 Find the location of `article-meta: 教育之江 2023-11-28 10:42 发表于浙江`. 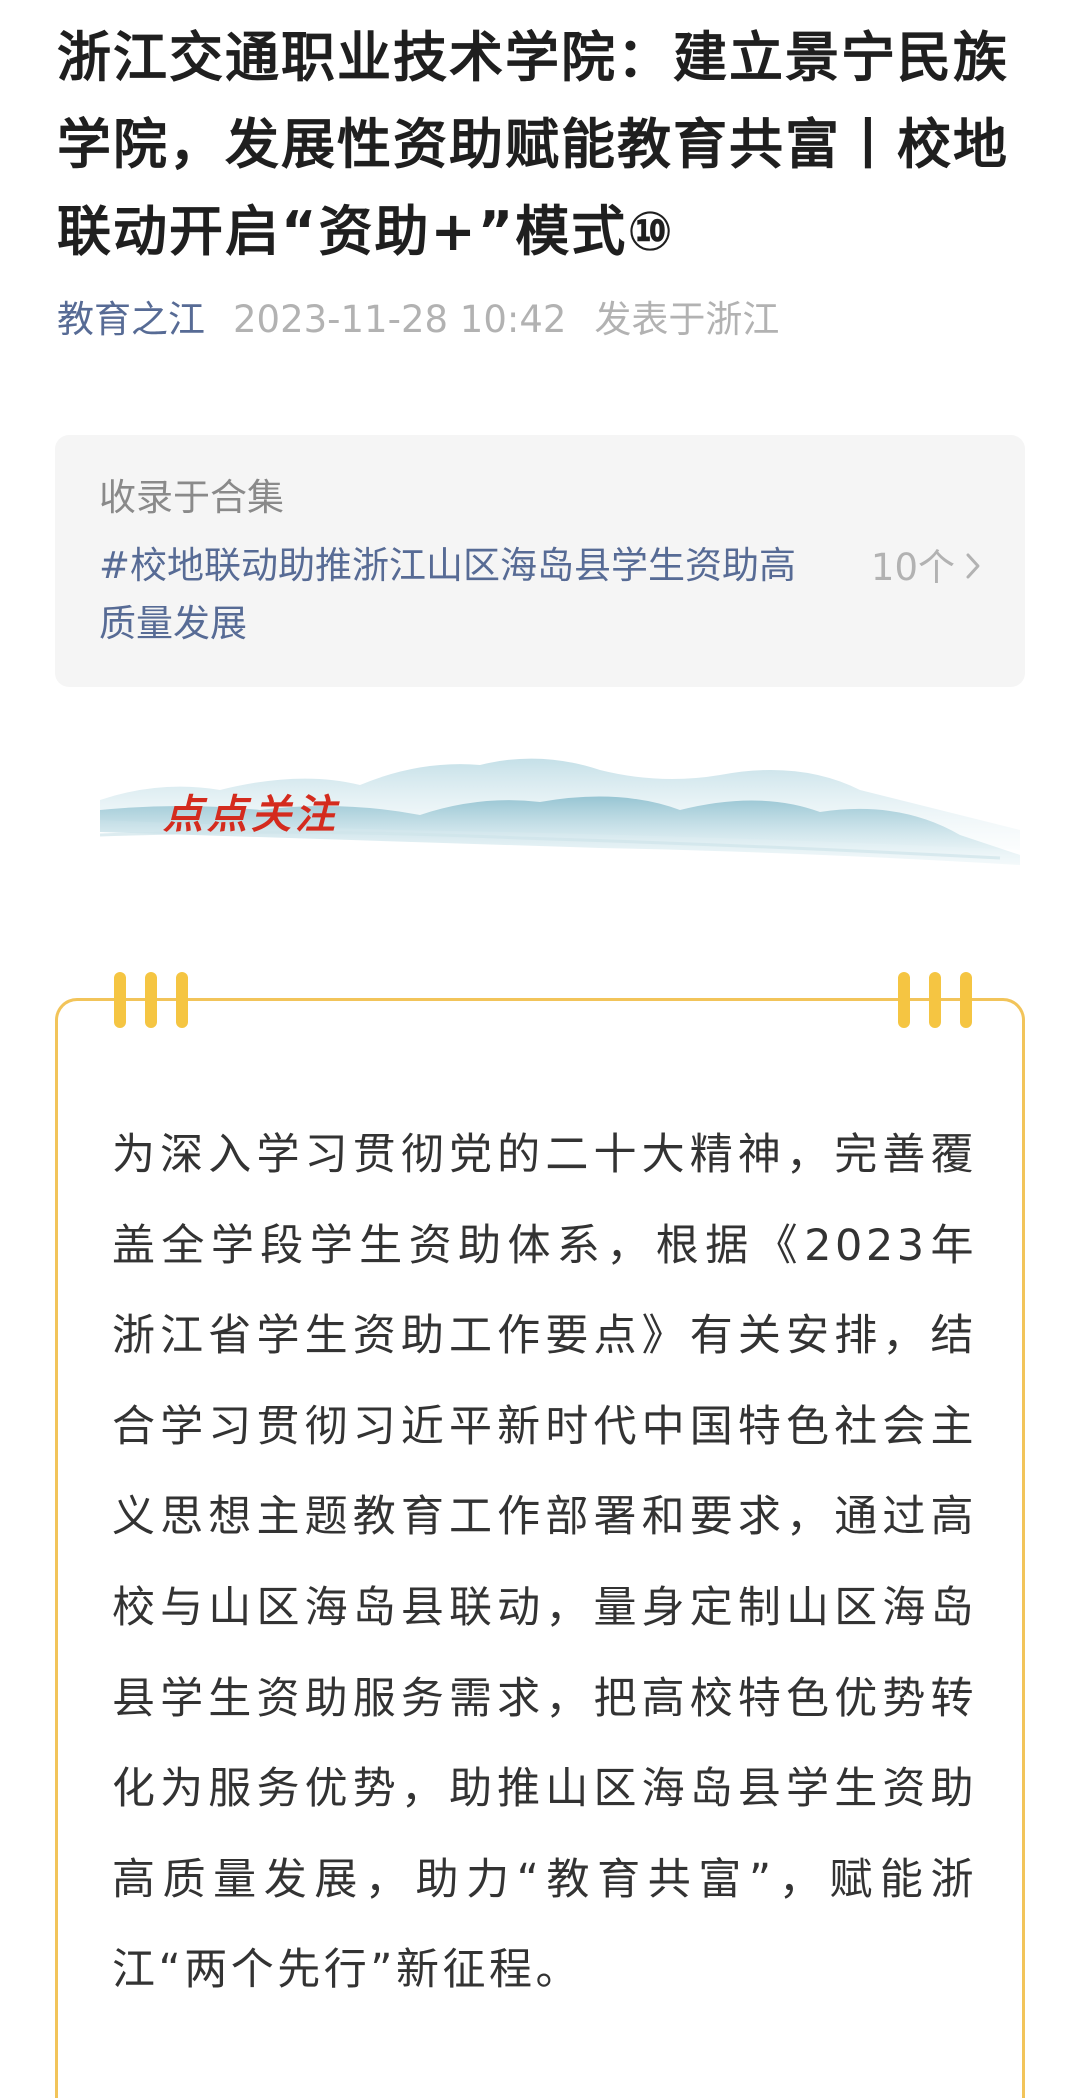

article-meta: 教育之江 2023-11-28 10:42 发表于浙江 is located at coordinates (418, 320).